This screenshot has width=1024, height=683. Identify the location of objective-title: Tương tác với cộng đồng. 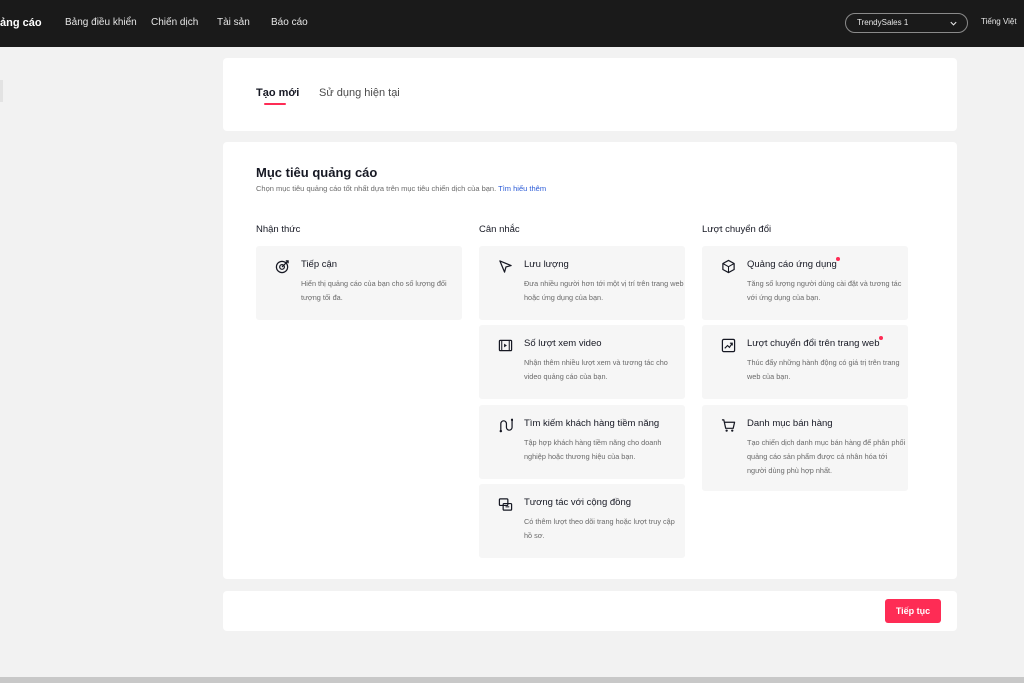
(578, 502).